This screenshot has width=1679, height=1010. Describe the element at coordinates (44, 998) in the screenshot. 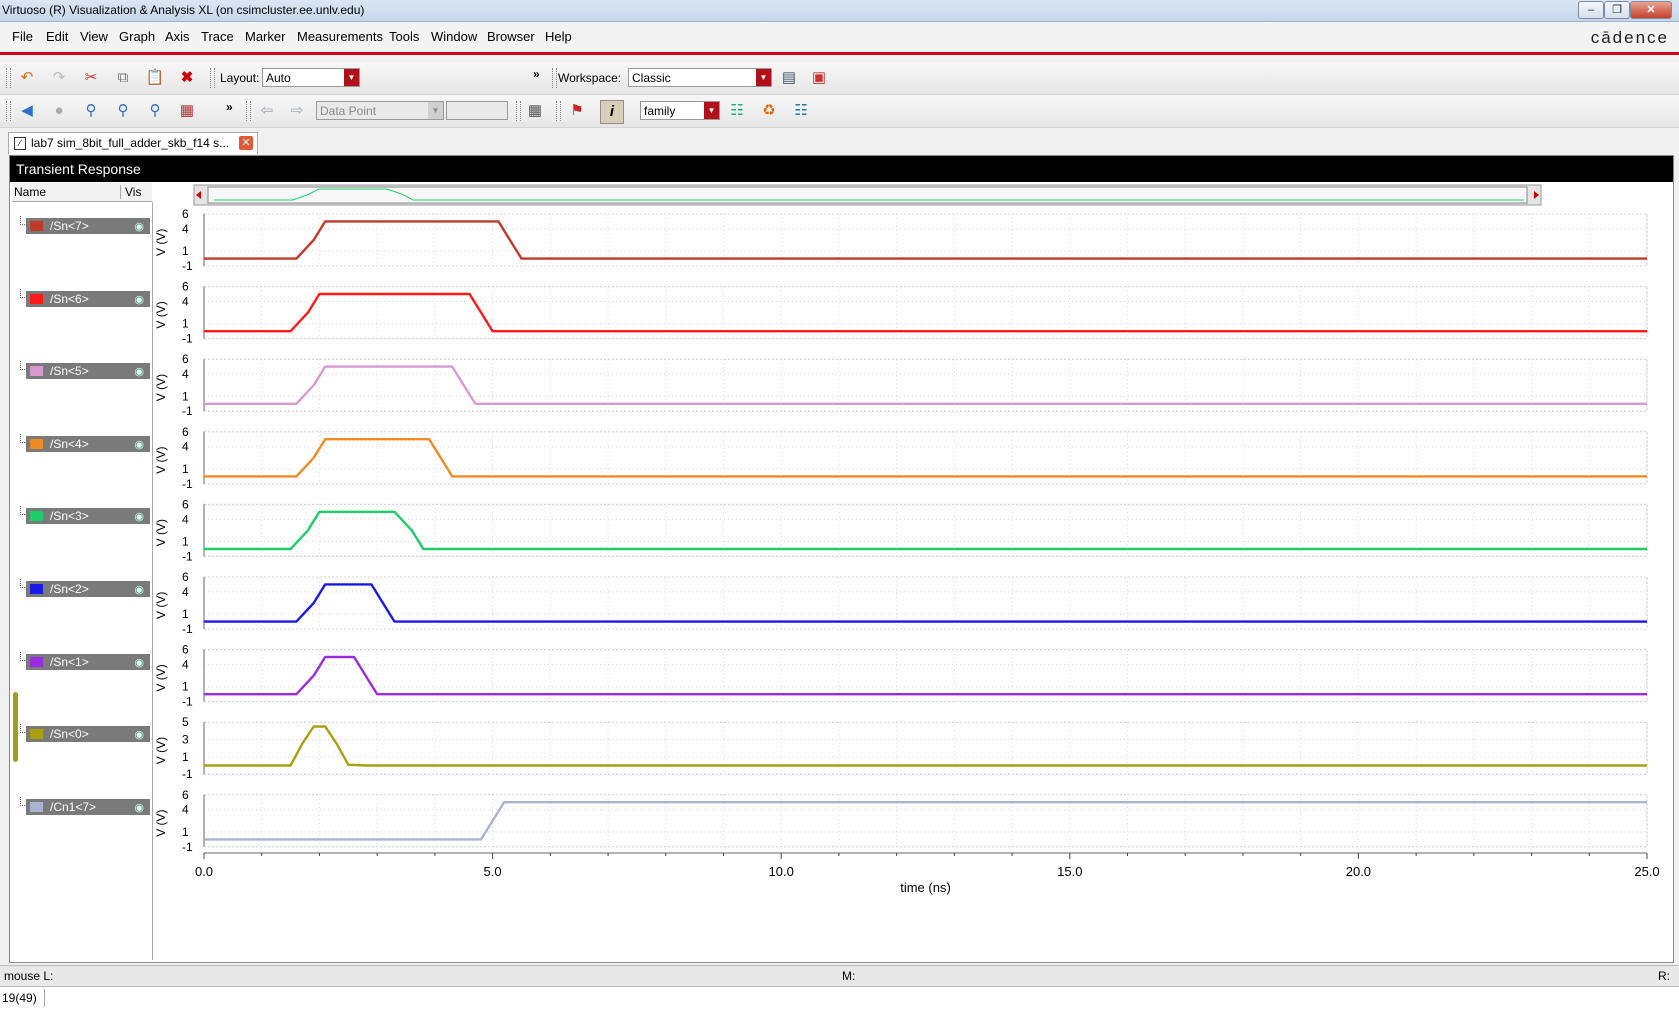

I see `divider` at that location.